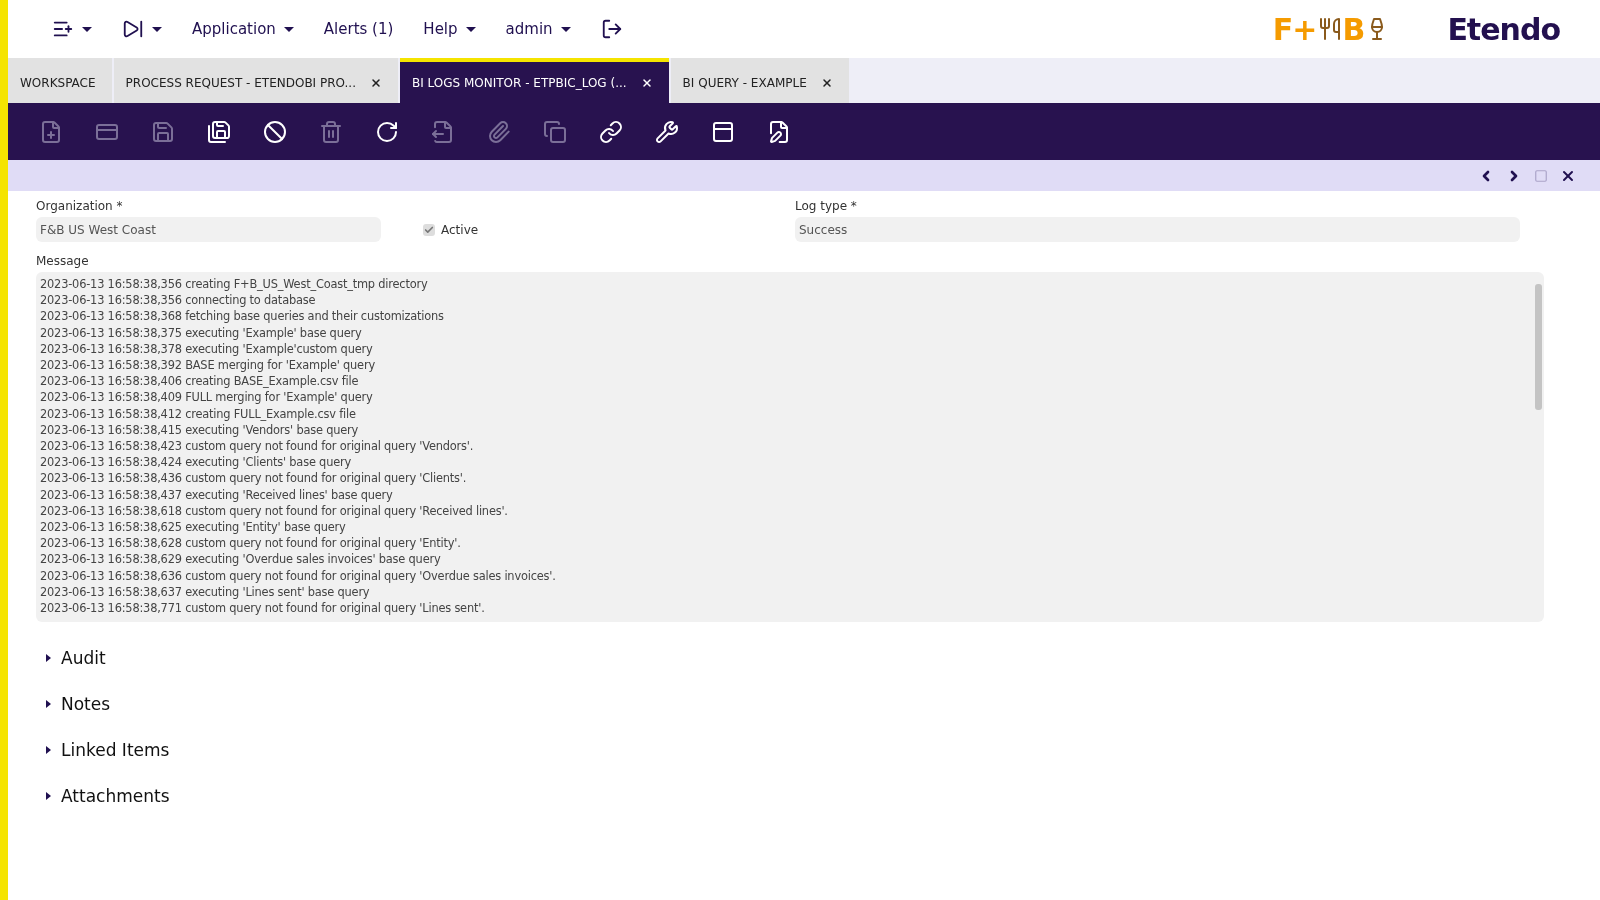 This screenshot has width=1600, height=900. What do you see at coordinates (811, 704) in the screenshot?
I see `section-header: Notes` at bounding box center [811, 704].